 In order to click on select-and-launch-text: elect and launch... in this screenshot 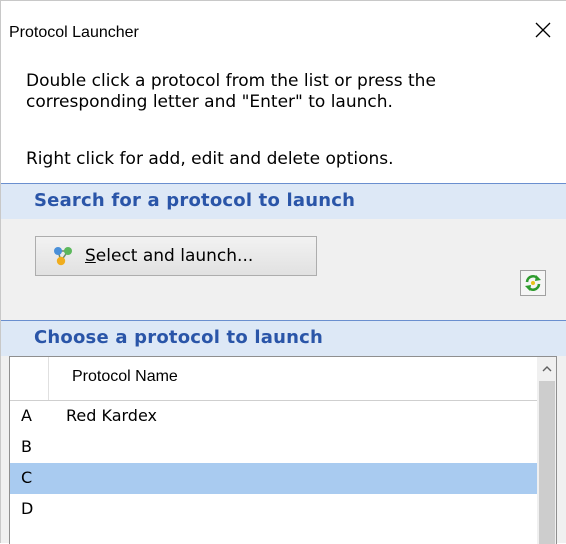, I will do `click(174, 256)`.